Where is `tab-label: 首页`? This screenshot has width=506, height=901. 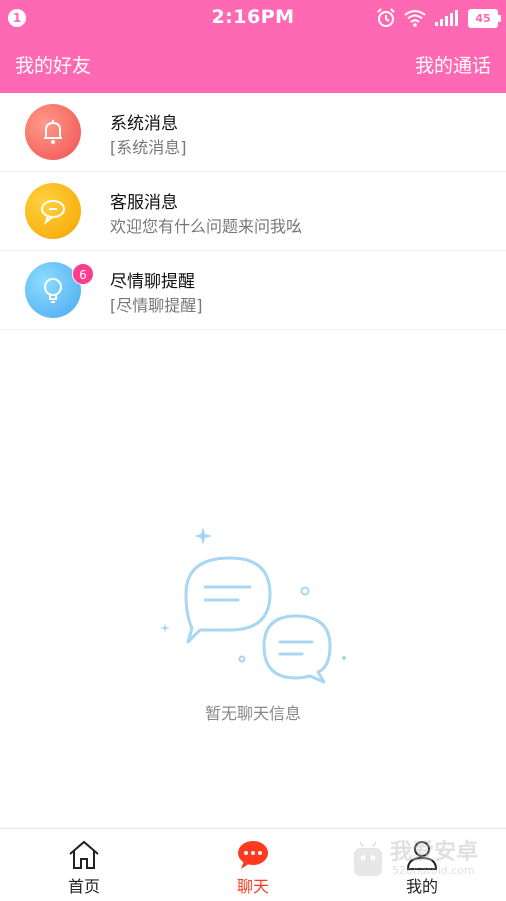
tab-label: 首页 is located at coordinates (83, 886).